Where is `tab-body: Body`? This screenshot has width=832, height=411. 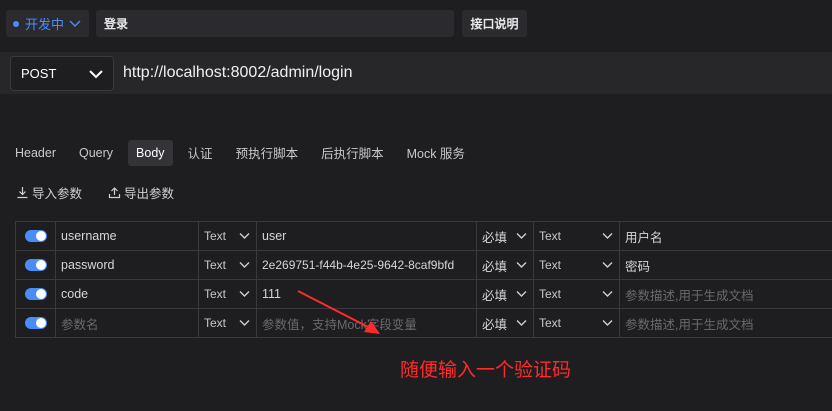 tab-body: Body is located at coordinates (150, 152).